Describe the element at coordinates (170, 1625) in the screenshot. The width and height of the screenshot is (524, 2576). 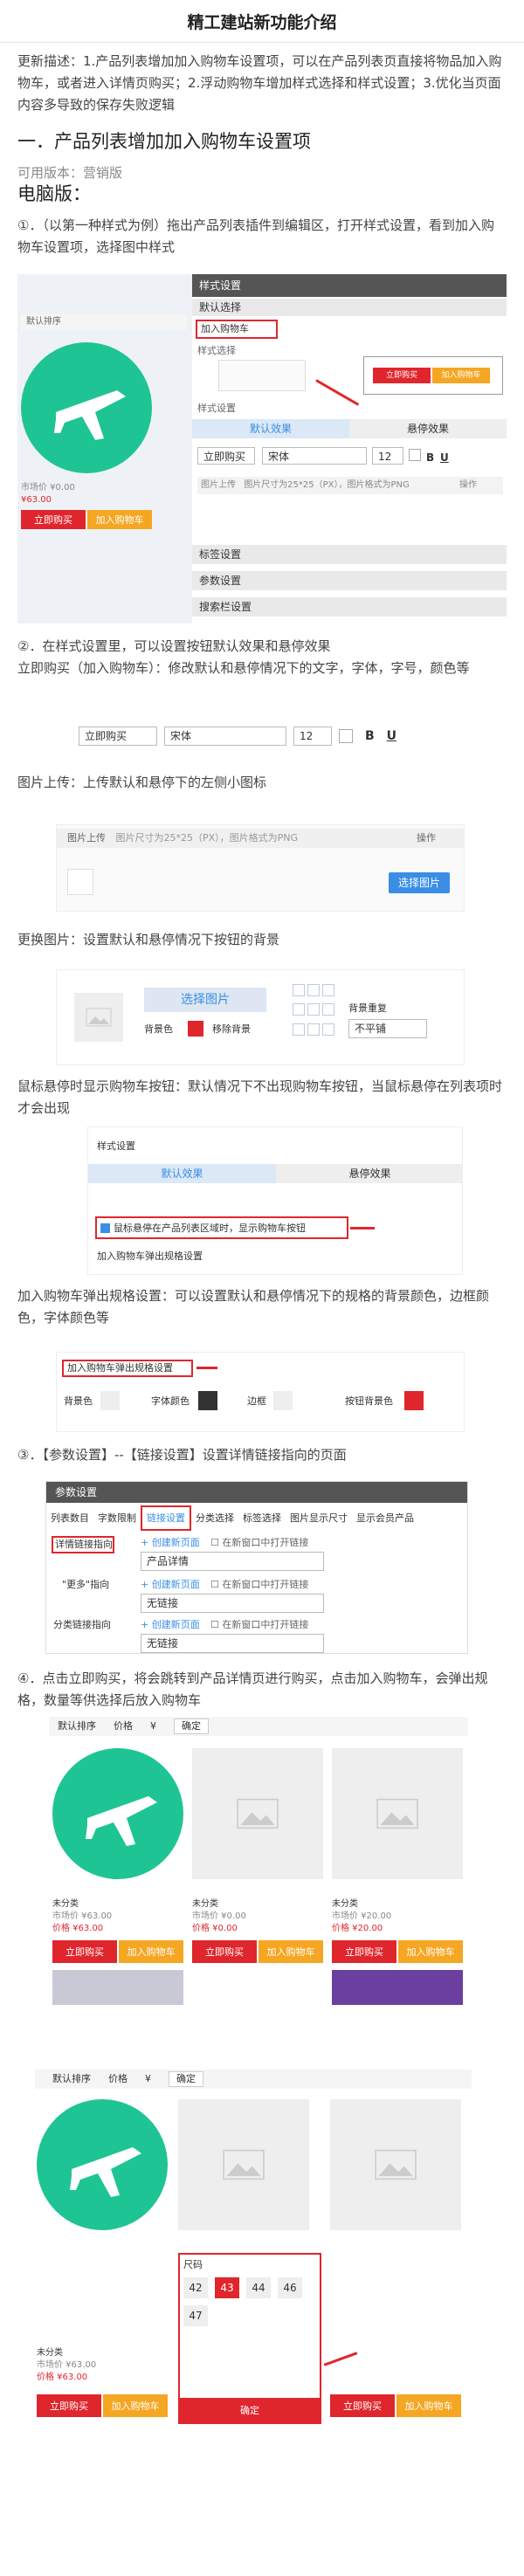
I see `new-page-link-3: + 创建新页面` at that location.